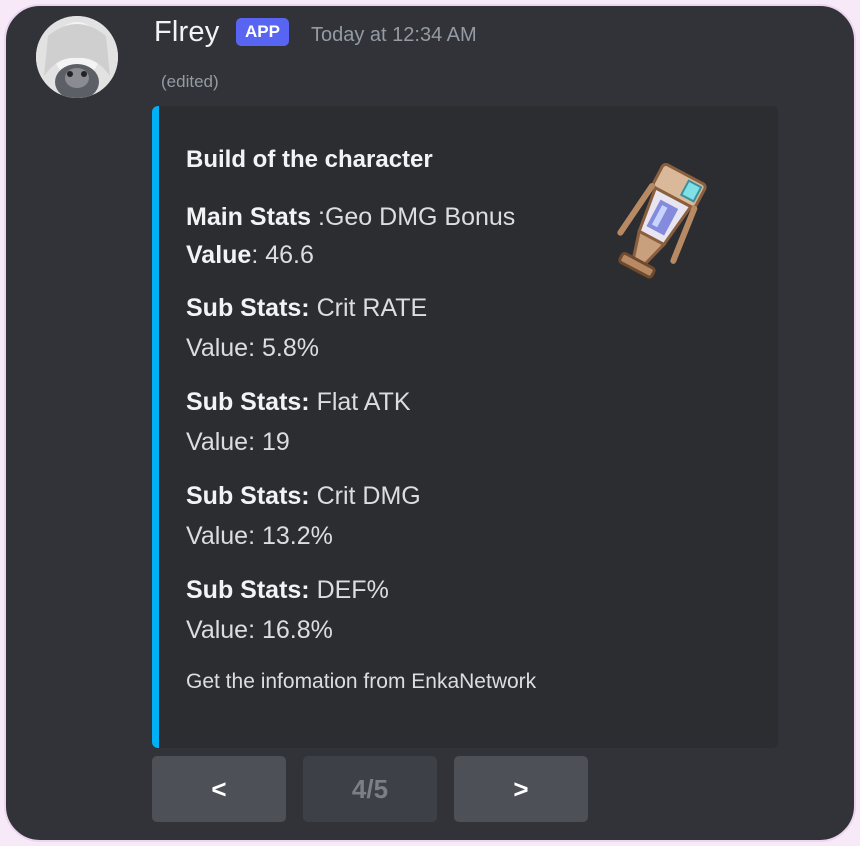  Describe the element at coordinates (249, 217) in the screenshot. I see `main-stats-label: Main Stats` at that location.